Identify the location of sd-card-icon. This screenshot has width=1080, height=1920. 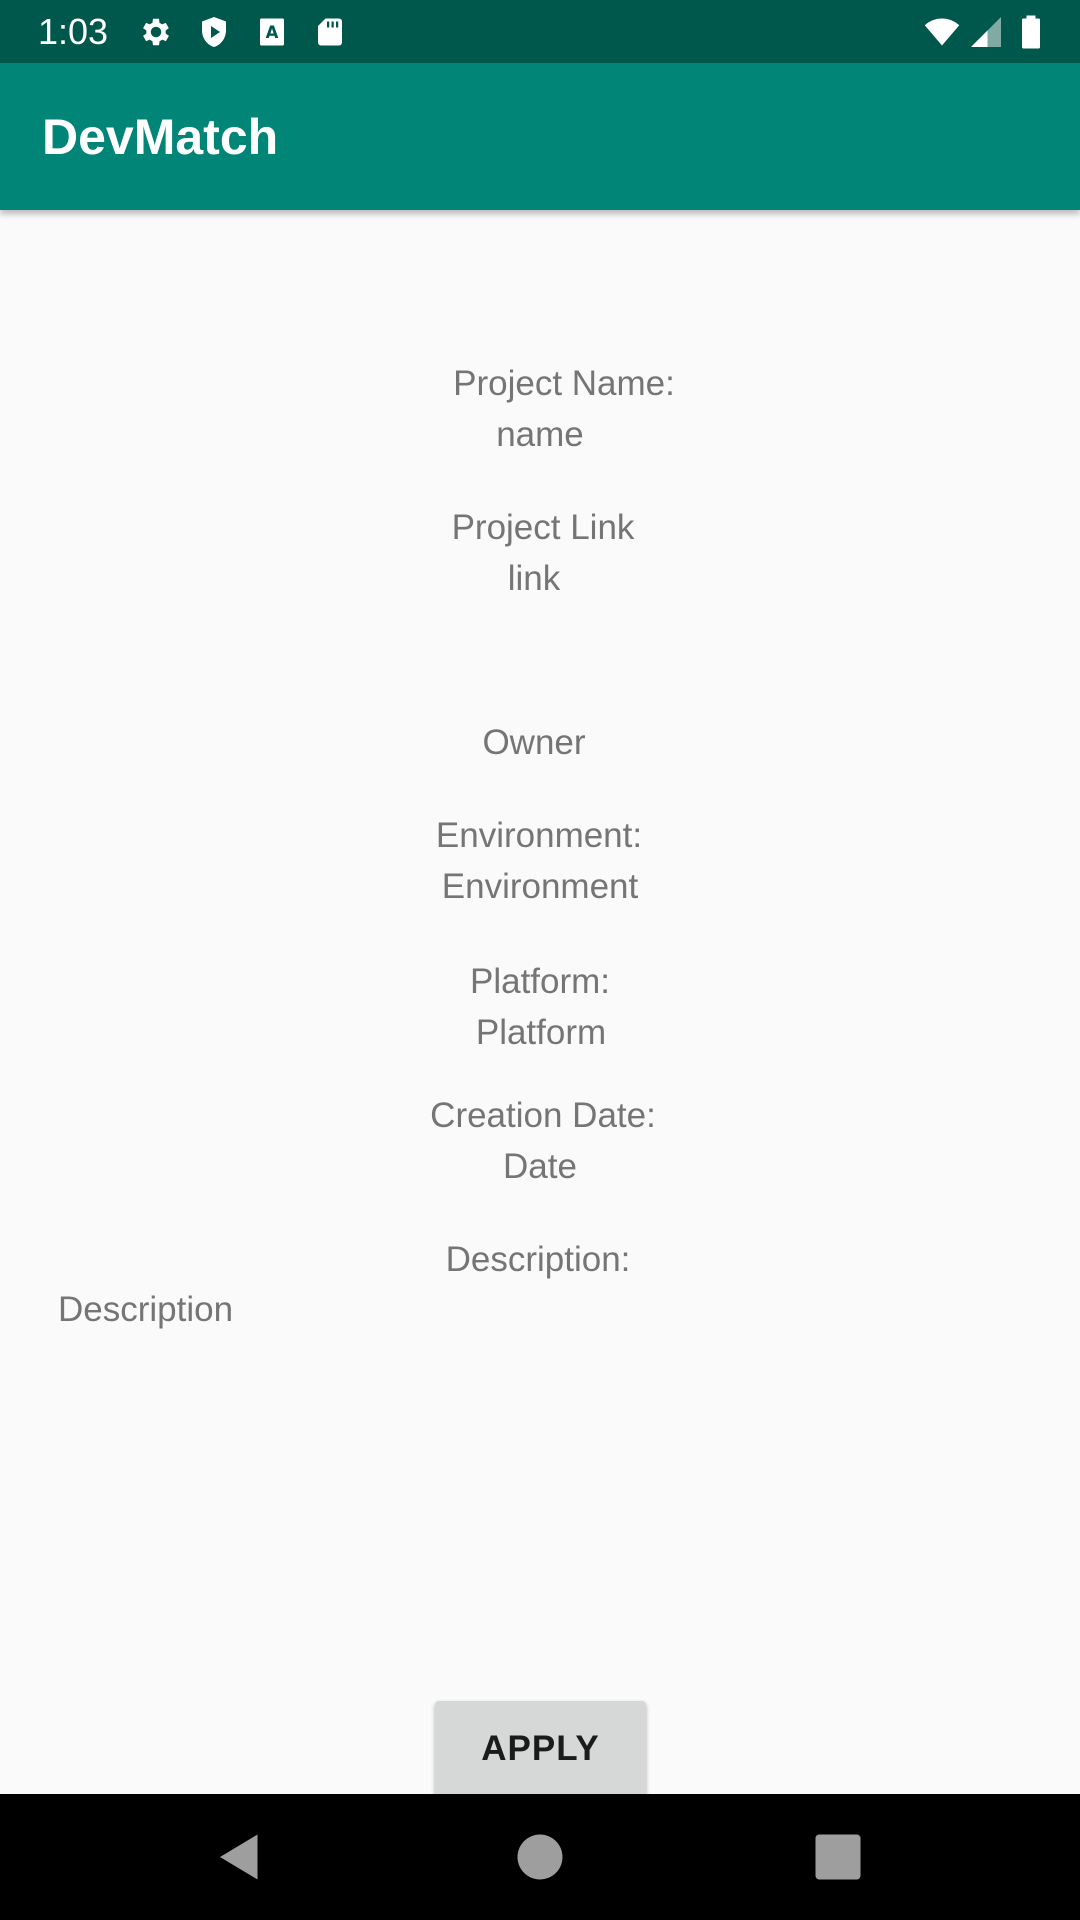
(330, 32).